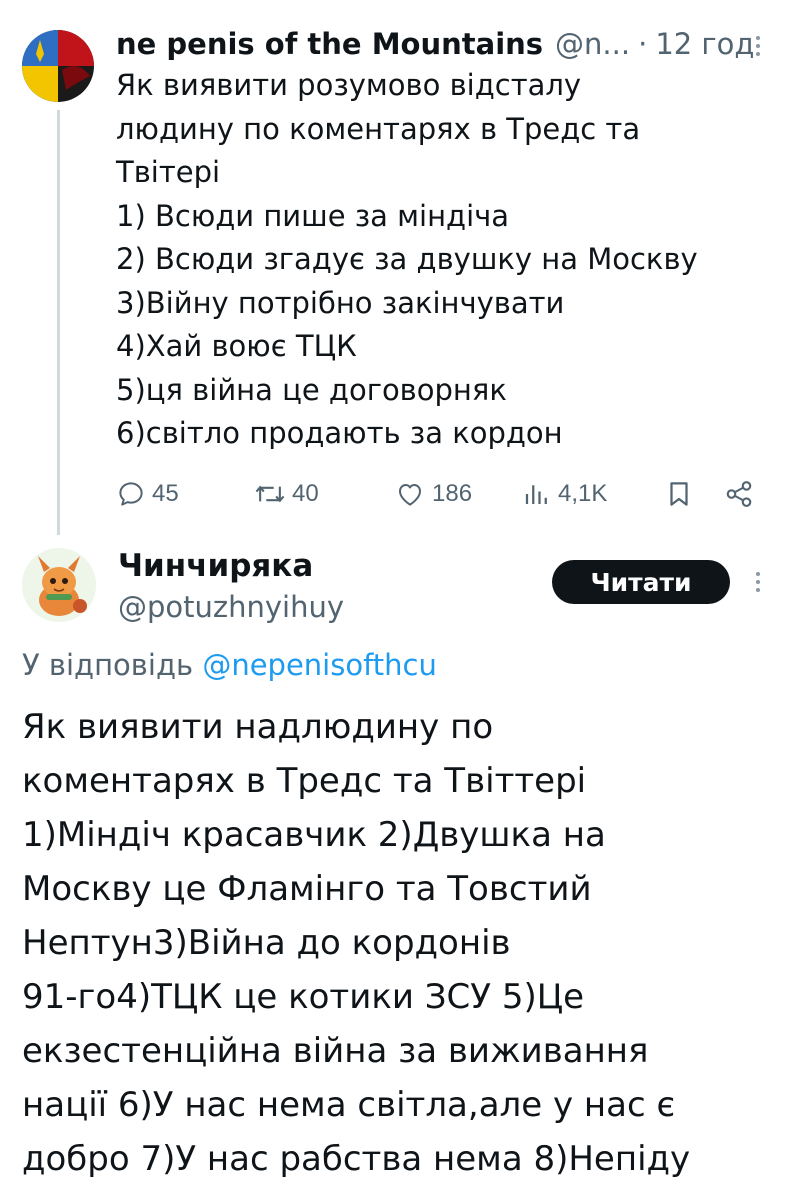  I want to click on tweet-line: екзестенційна війна за виживання, so click(335, 1051).